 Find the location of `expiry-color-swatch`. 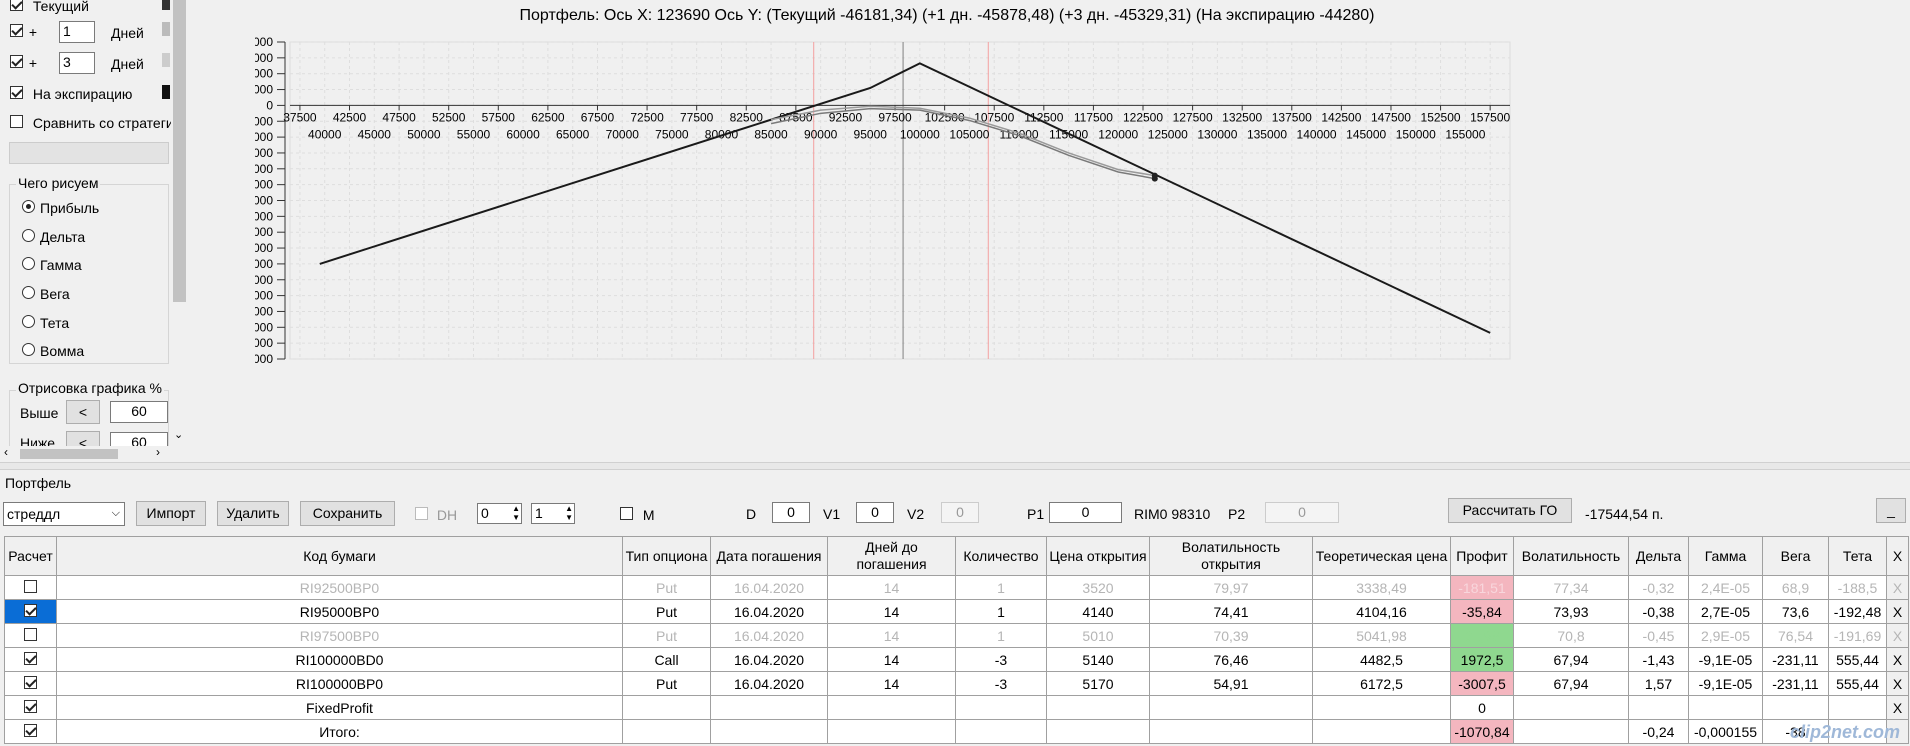

expiry-color-swatch is located at coordinates (166, 92).